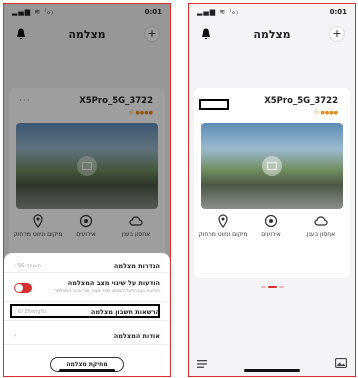 Image resolution: width=358 pixels, height=378 pixels. Describe the element at coordinates (30, 312) in the screenshot. I see `row-value: ‹ ID ZhengYu` at that location.